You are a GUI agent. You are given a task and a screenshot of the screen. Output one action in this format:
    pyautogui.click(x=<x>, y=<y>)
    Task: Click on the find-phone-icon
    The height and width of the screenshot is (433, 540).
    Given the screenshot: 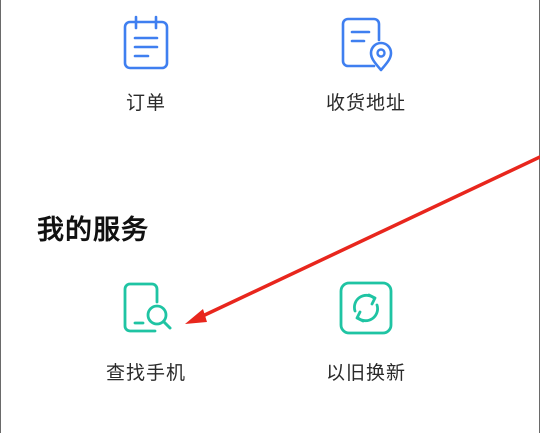 What is the action you would take?
    pyautogui.click(x=146, y=310)
    